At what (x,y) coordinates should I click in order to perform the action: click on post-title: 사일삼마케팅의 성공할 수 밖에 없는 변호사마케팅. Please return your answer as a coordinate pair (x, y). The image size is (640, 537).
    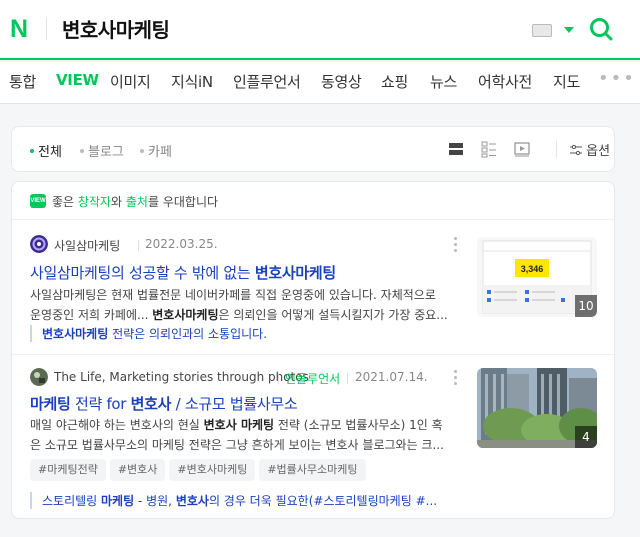
    Looking at the image, I should click on (183, 272).